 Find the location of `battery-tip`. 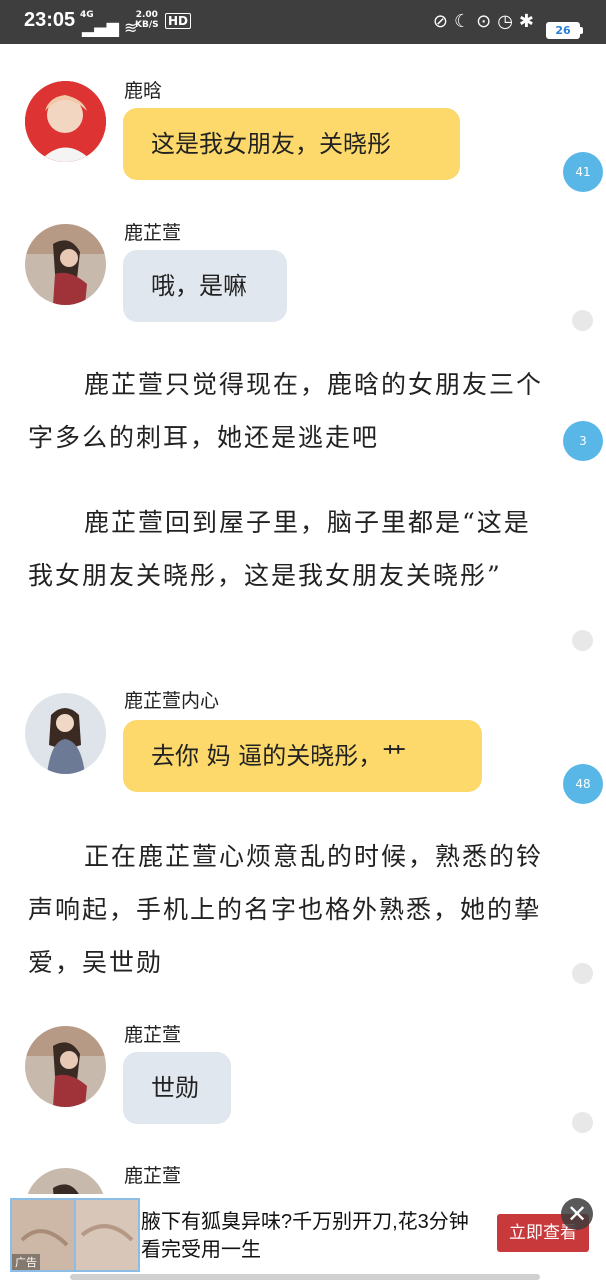

battery-tip is located at coordinates (581, 30).